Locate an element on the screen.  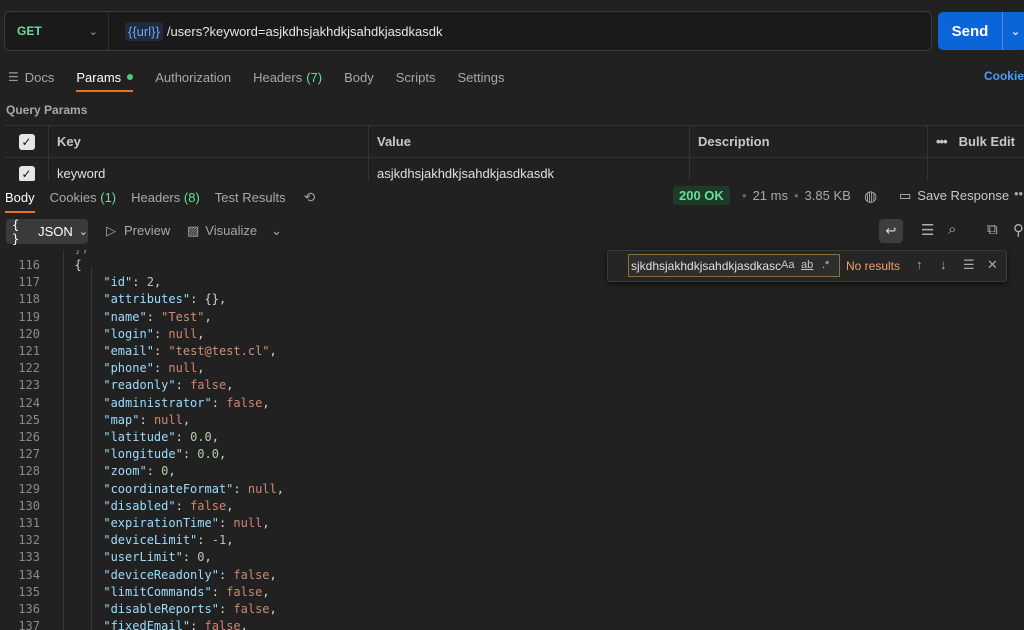
preview-button: ▷ Preview is located at coordinates (138, 231).